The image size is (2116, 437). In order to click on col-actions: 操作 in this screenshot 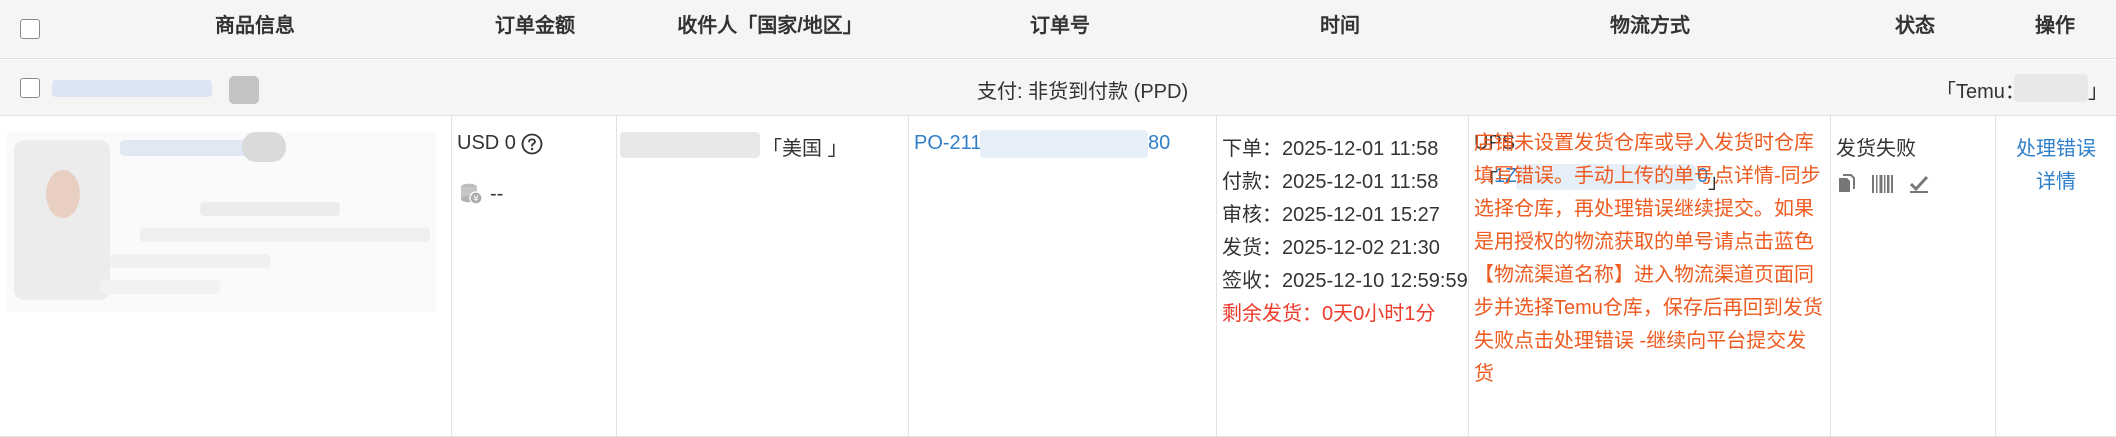, I will do `click(2055, 26)`.